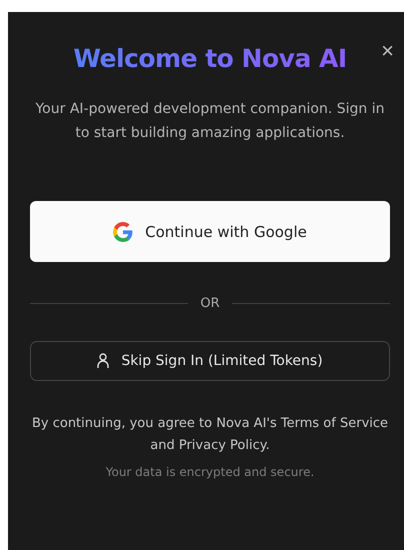 This screenshot has height=550, width=404. Describe the element at coordinates (123, 232) in the screenshot. I see `google-icon` at that location.